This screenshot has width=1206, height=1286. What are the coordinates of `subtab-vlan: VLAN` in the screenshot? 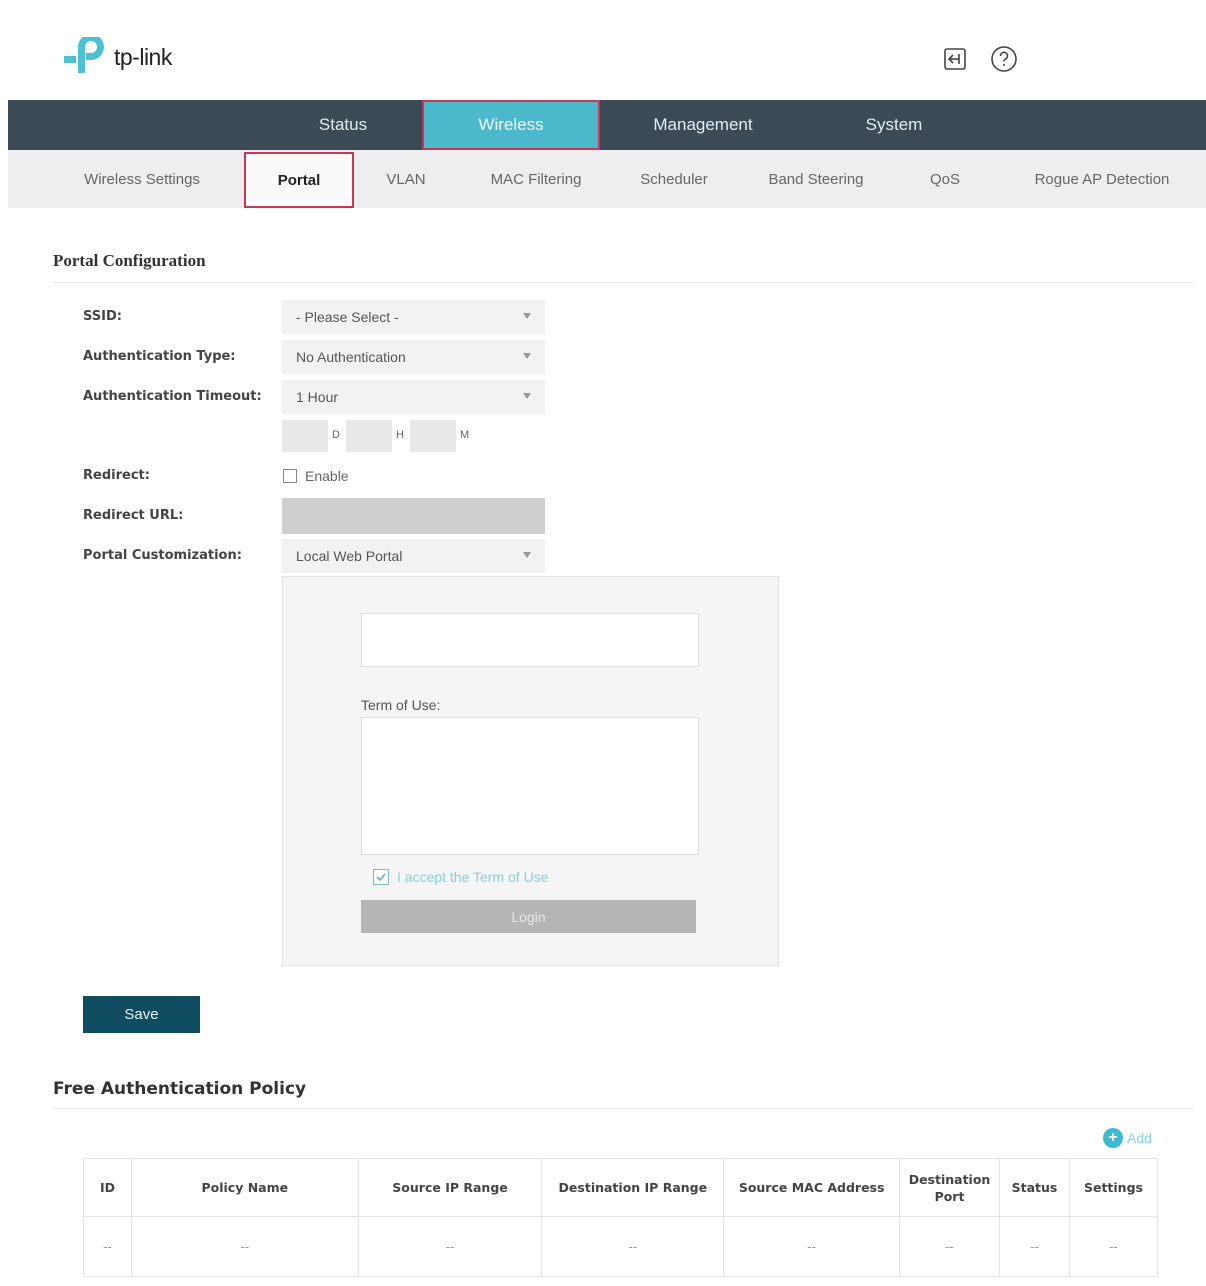 It's located at (406, 179).